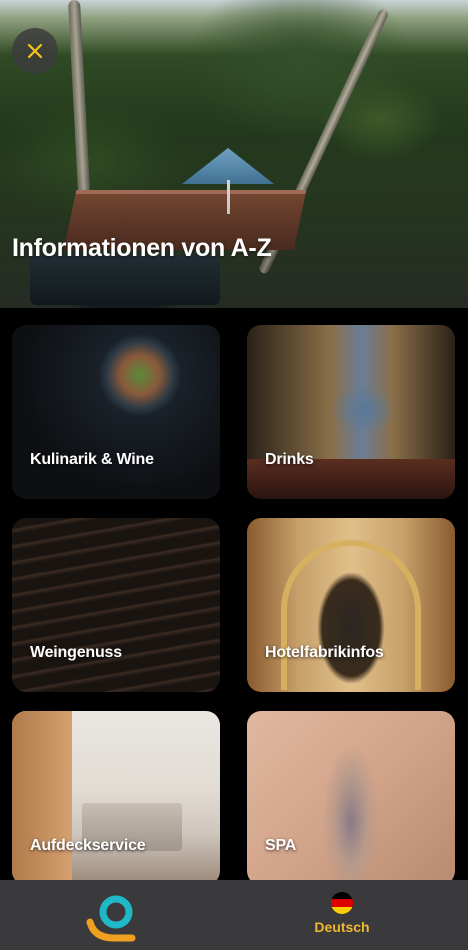 The width and height of the screenshot is (468, 950). I want to click on close-icon, so click(35, 51).